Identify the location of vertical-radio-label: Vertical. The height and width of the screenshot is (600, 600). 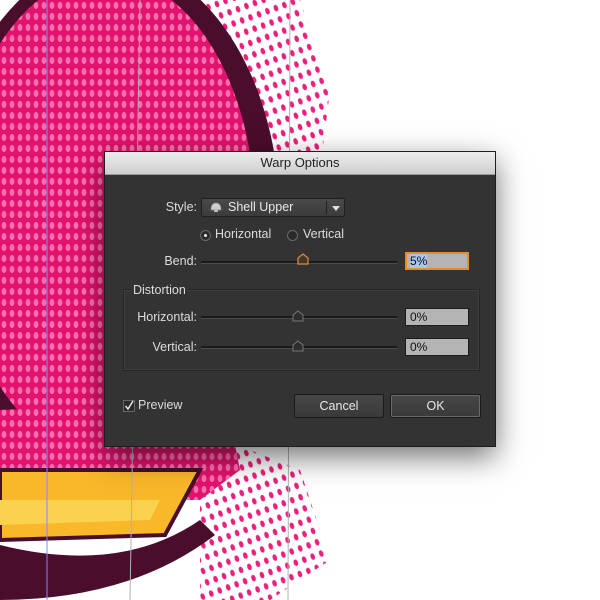
(323, 234).